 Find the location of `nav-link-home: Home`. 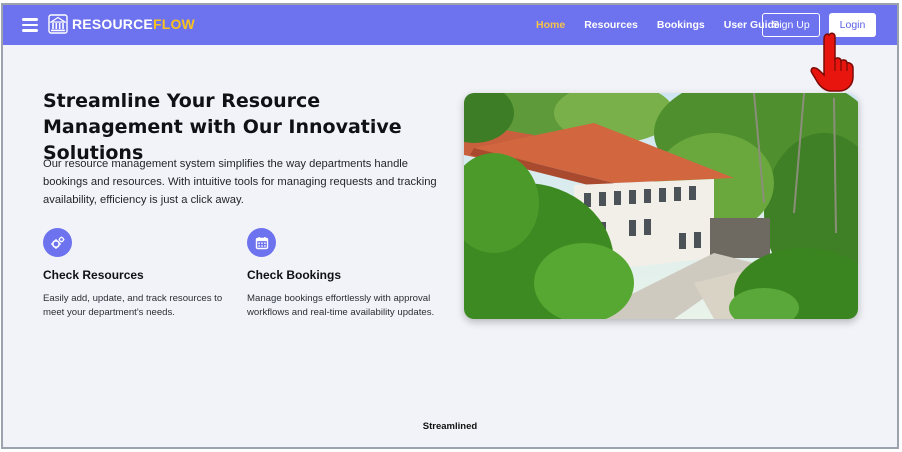

nav-link-home: Home is located at coordinates (550, 25).